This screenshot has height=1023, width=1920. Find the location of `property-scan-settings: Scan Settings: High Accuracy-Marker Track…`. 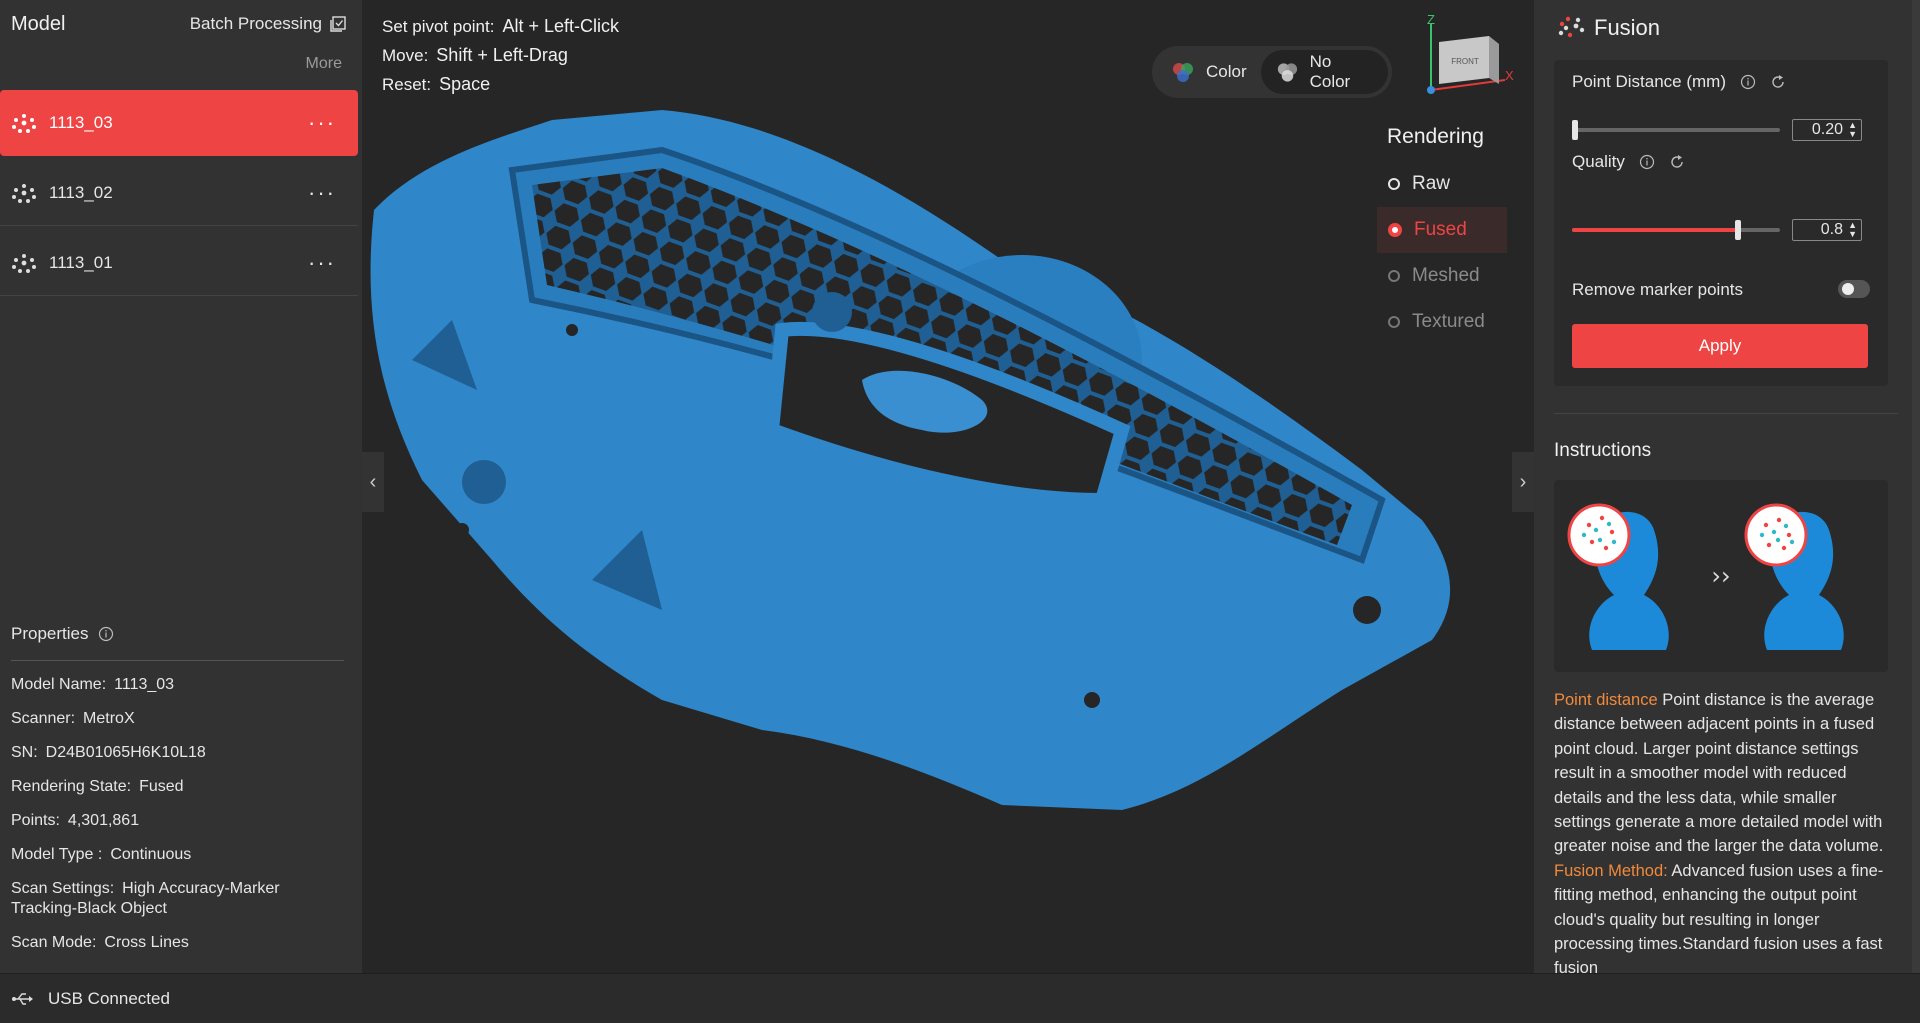

property-scan-settings: Scan Settings: High Accuracy-Marker Track… is located at coordinates (177, 899).